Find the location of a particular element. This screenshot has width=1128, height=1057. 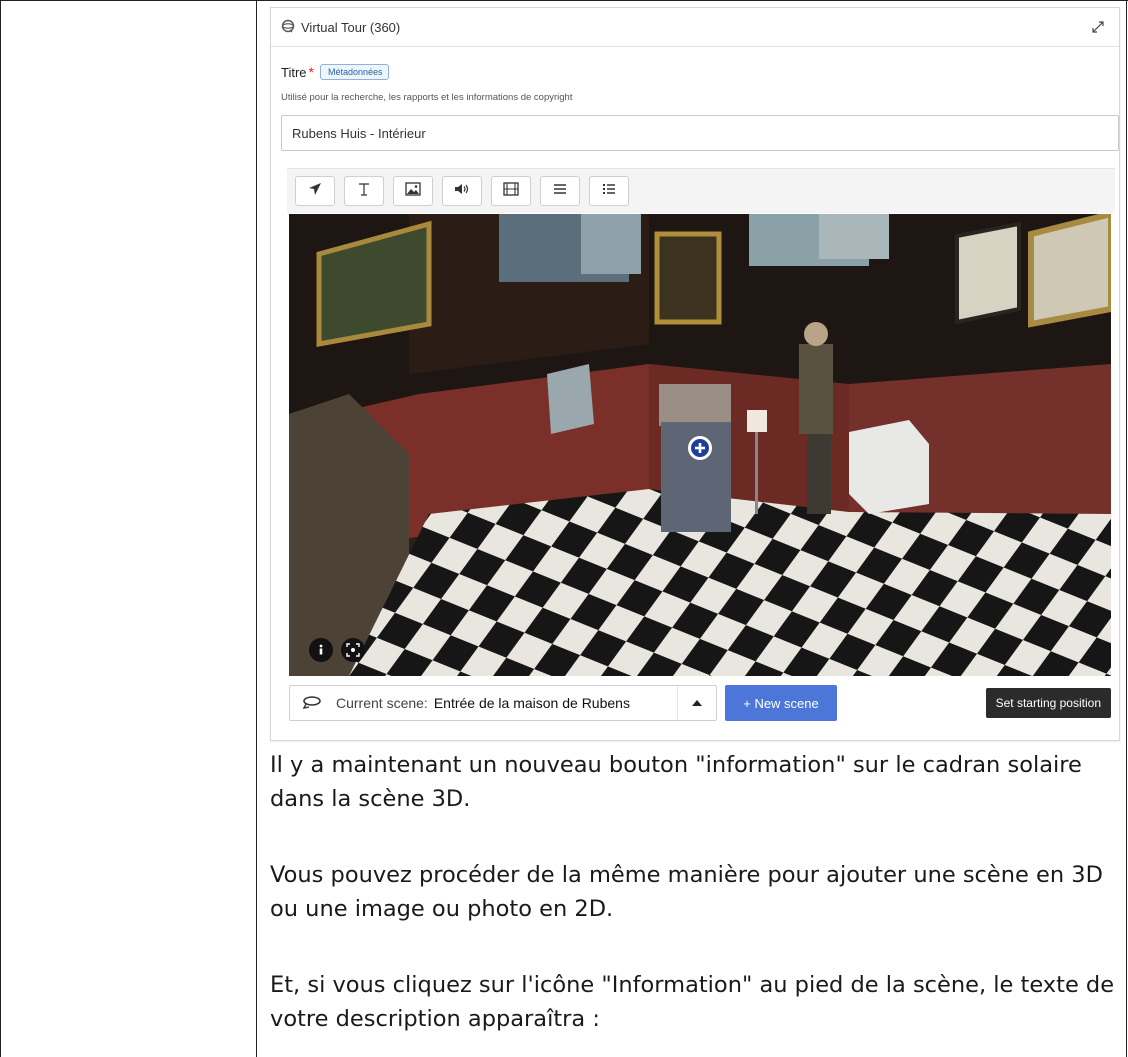

current-scene-label: Current scene: is located at coordinates (382, 703).